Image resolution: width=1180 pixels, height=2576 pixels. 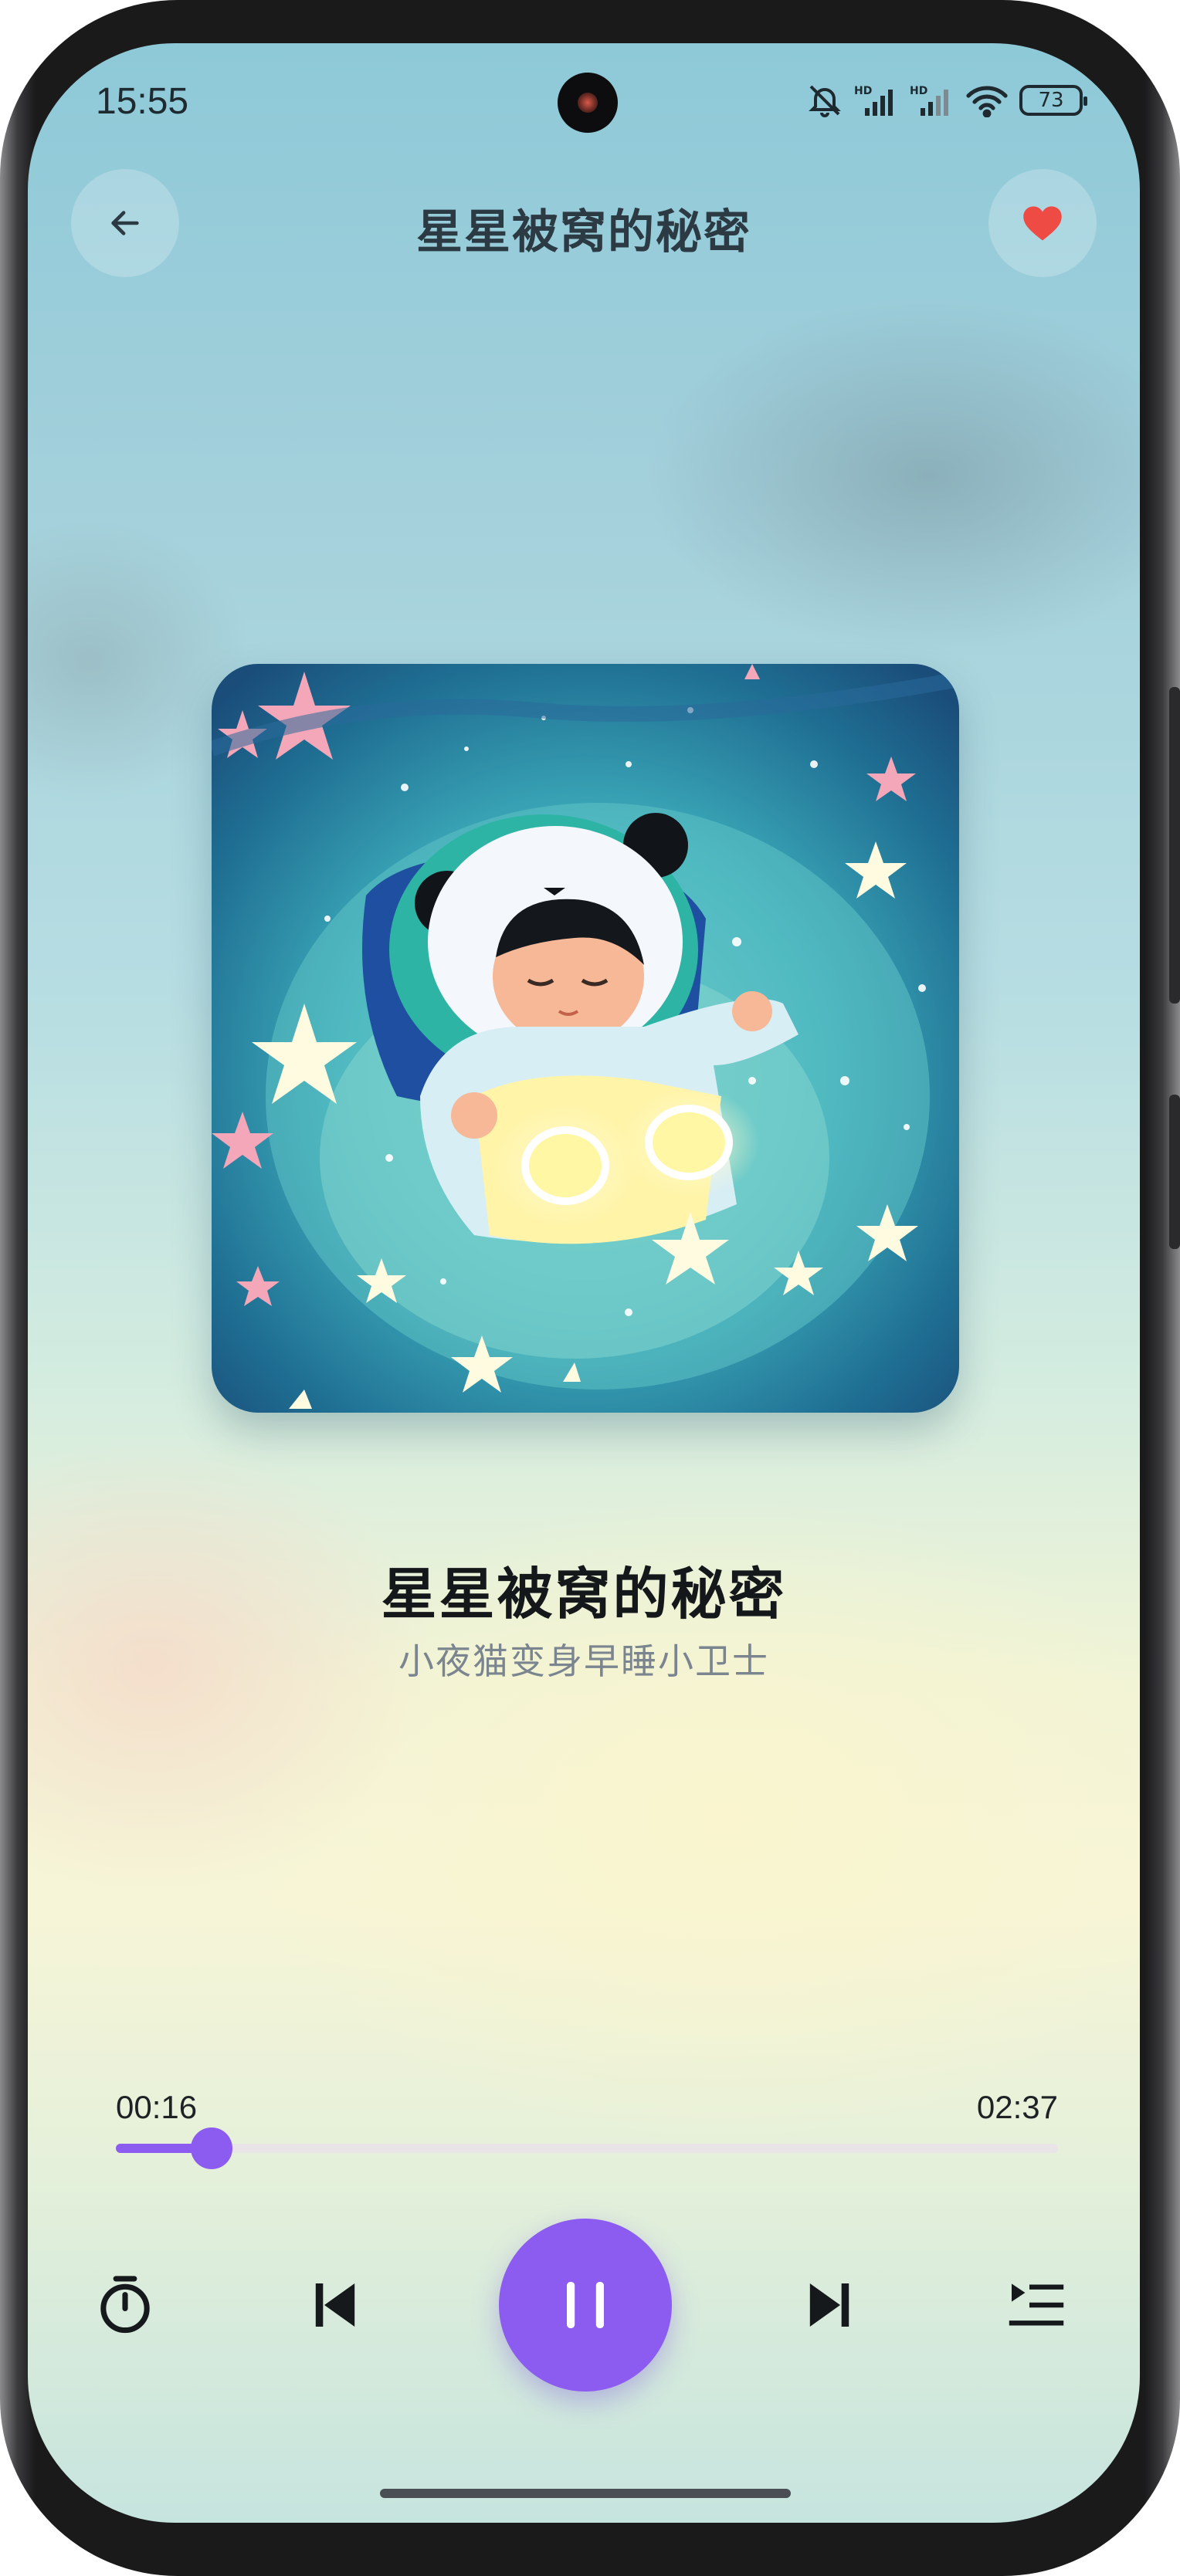 What do you see at coordinates (587, 2148) in the screenshot?
I see `progress-bar` at bounding box center [587, 2148].